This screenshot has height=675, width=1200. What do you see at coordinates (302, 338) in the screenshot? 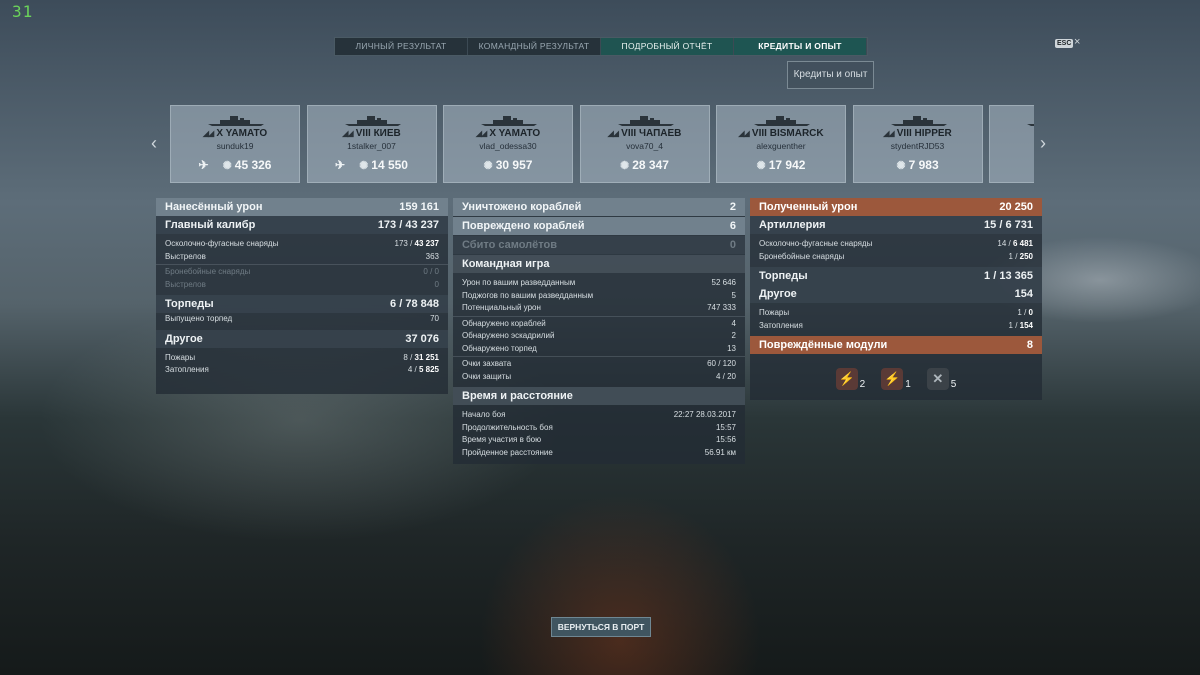
I see `other-damage-header: Другое 37 076` at bounding box center [302, 338].